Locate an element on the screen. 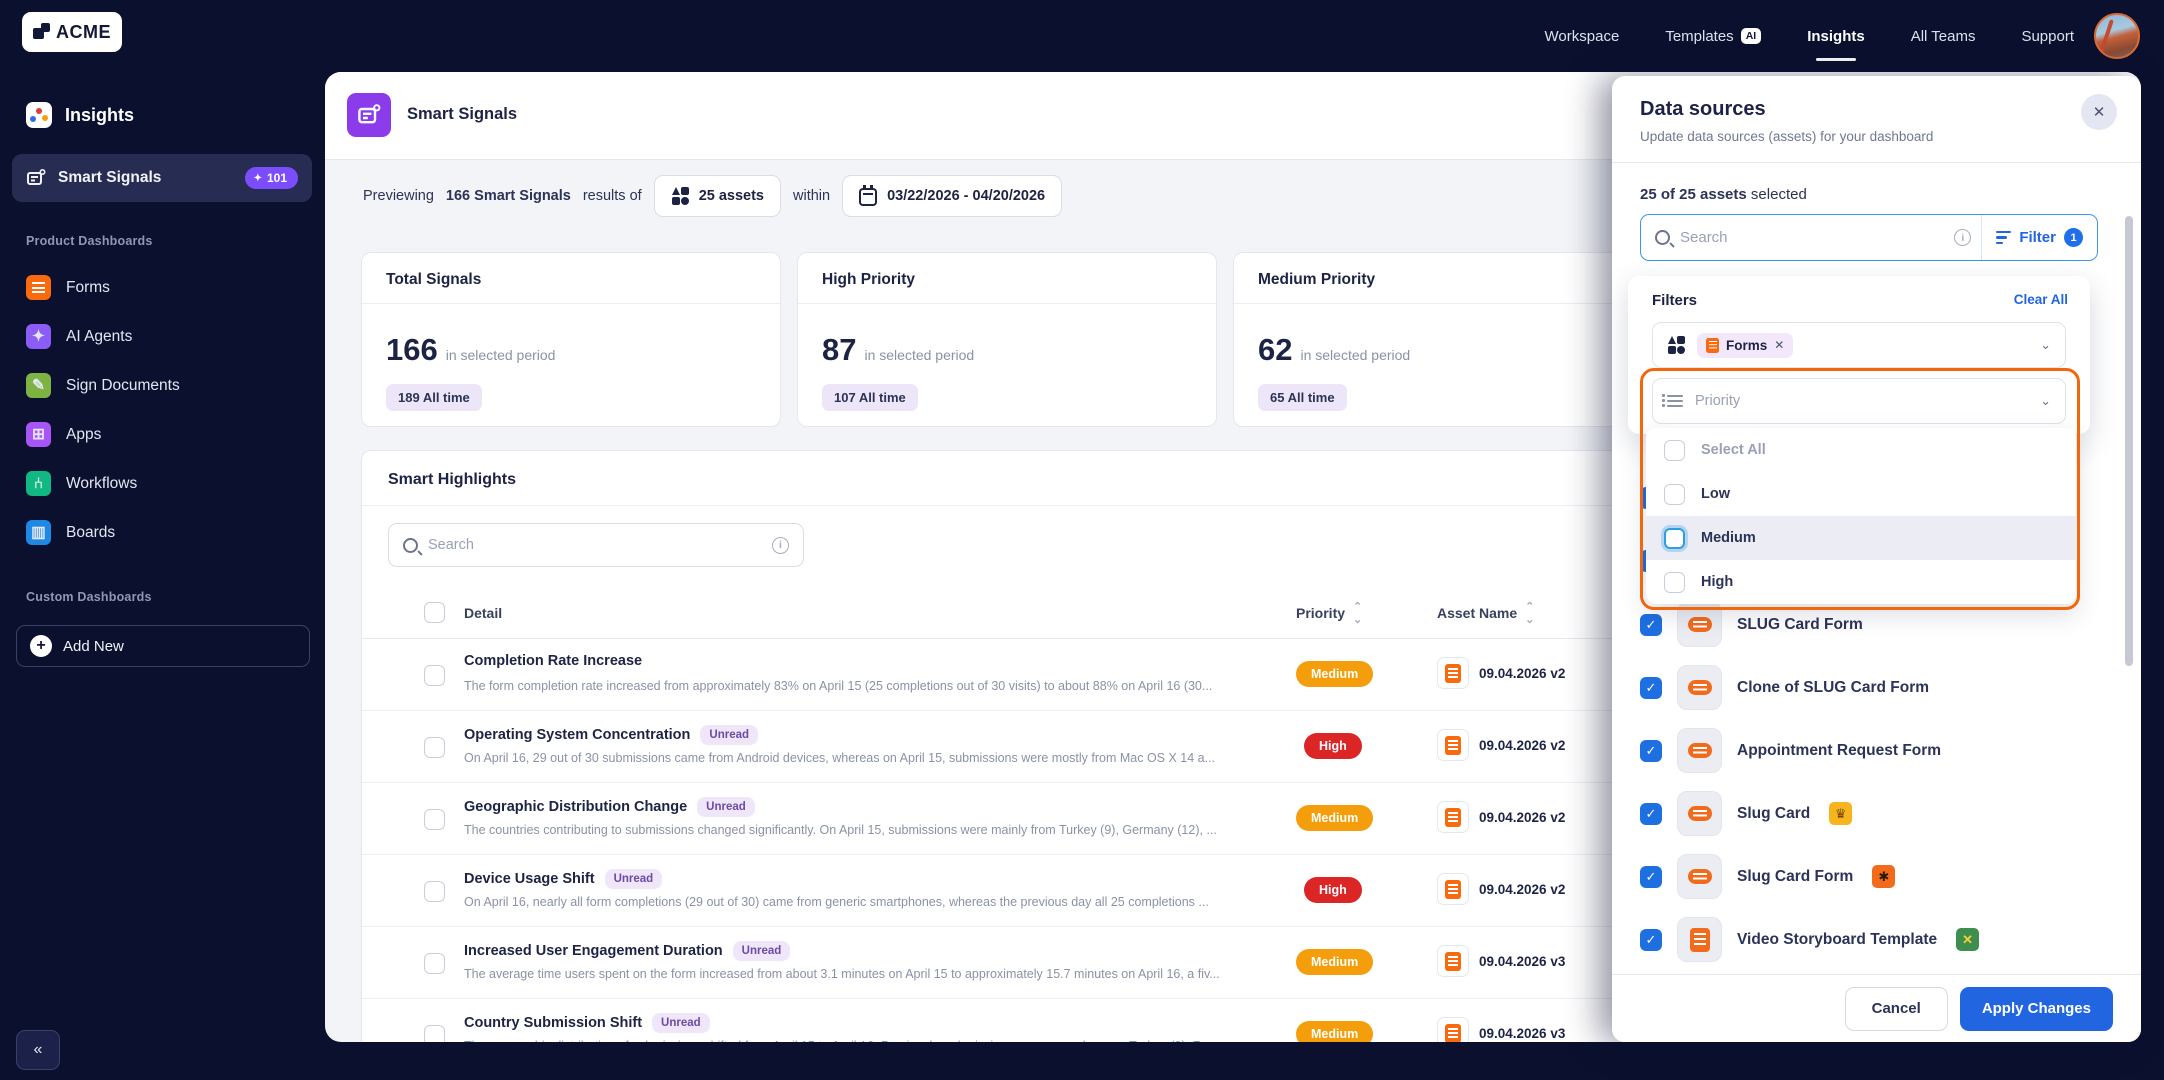 This screenshot has height=1080, width=2164. asset-type-dropdown: Forms ✕ ⌄ is located at coordinates (1859, 345).